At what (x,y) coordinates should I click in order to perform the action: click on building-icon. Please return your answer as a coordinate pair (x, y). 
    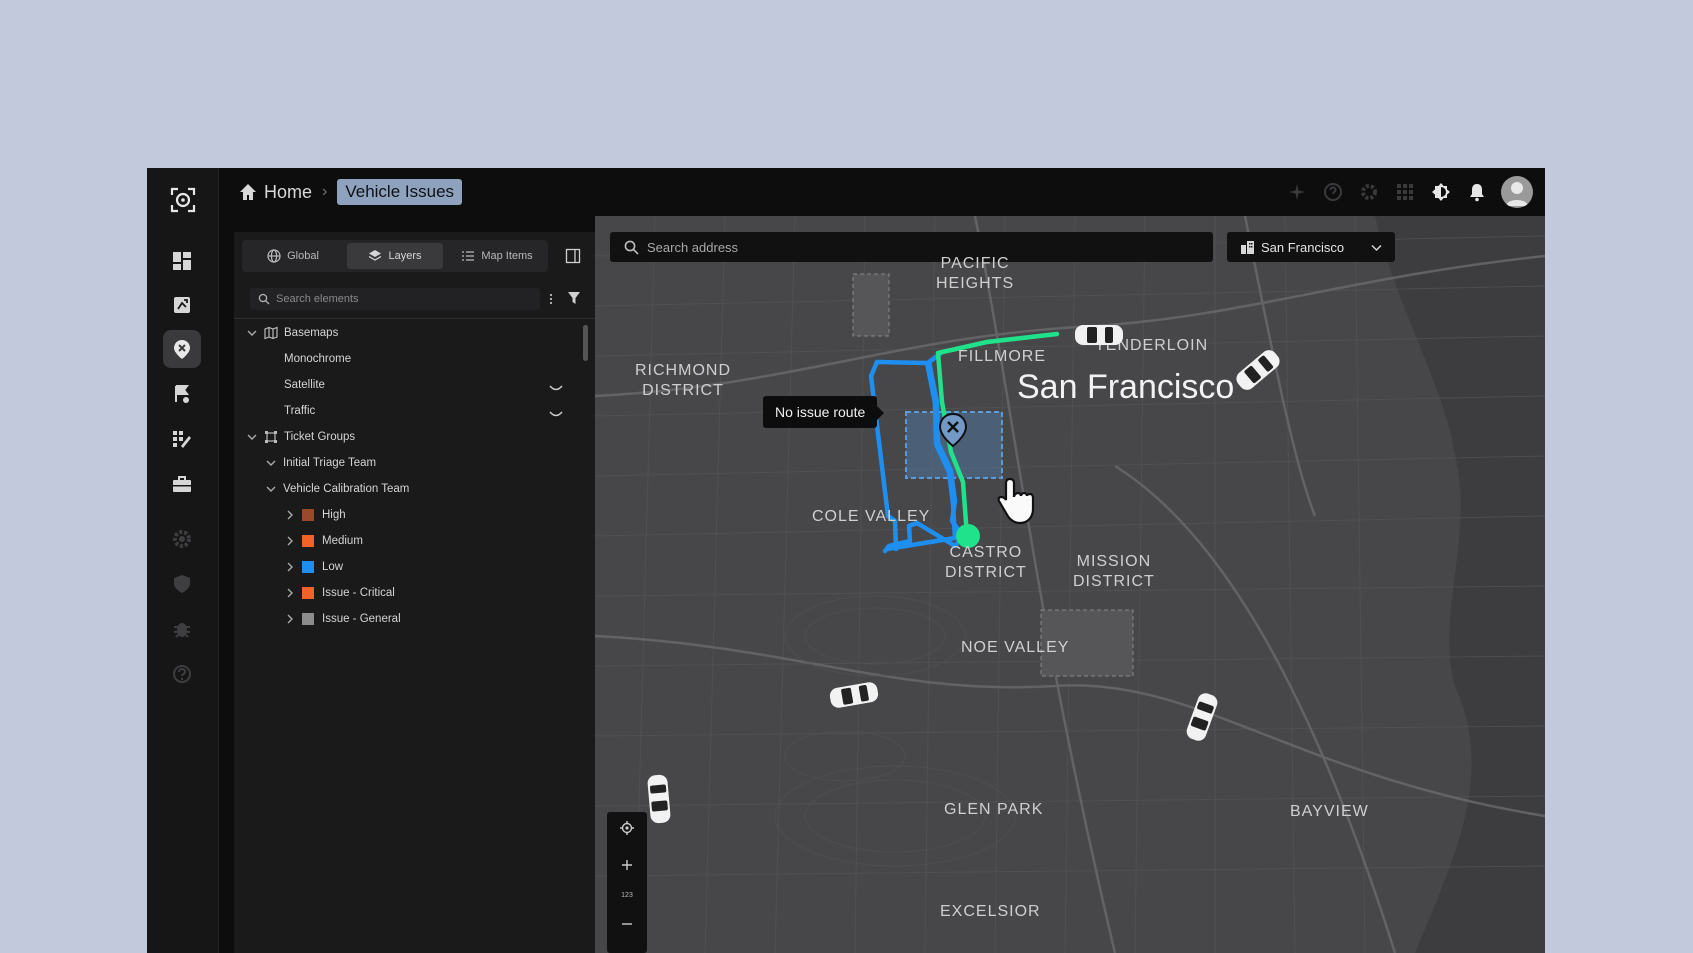
    Looking at the image, I should click on (1247, 247).